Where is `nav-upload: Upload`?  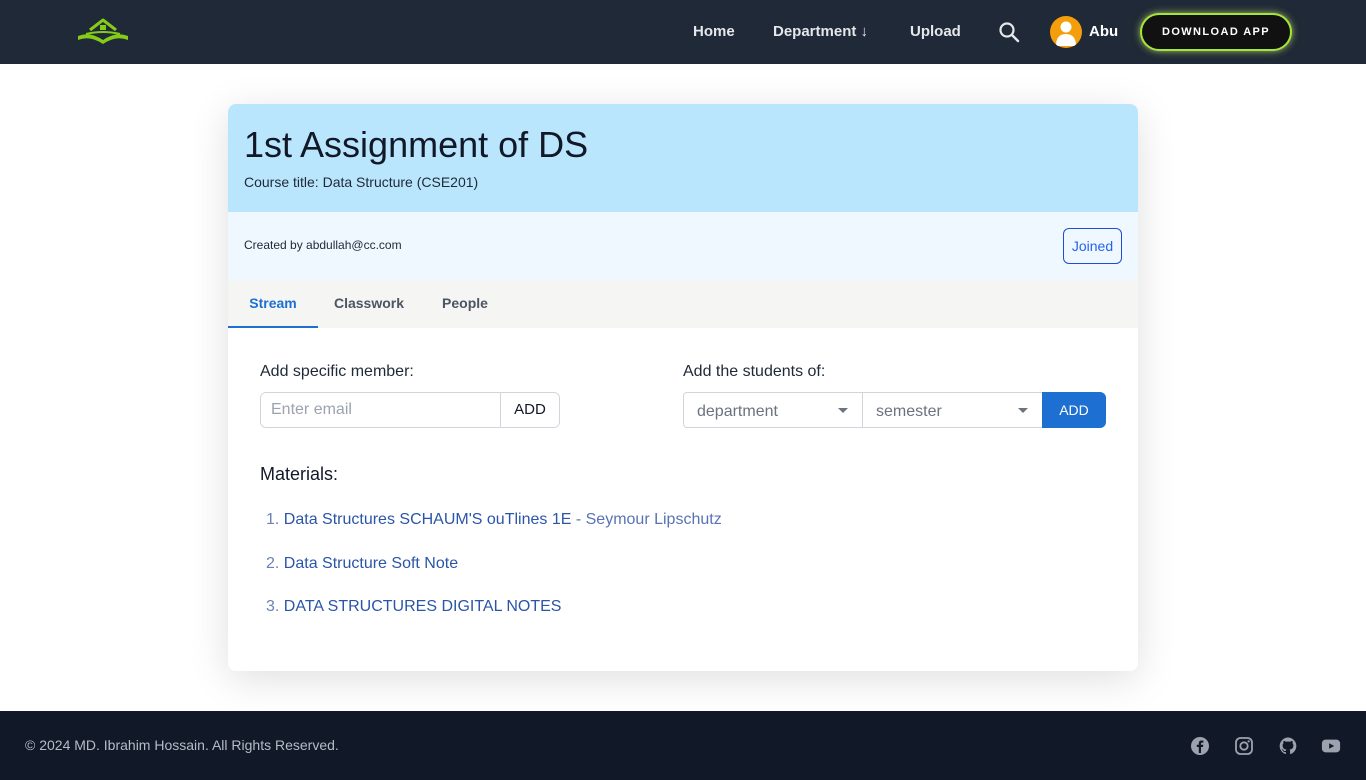 nav-upload: Upload is located at coordinates (935, 32).